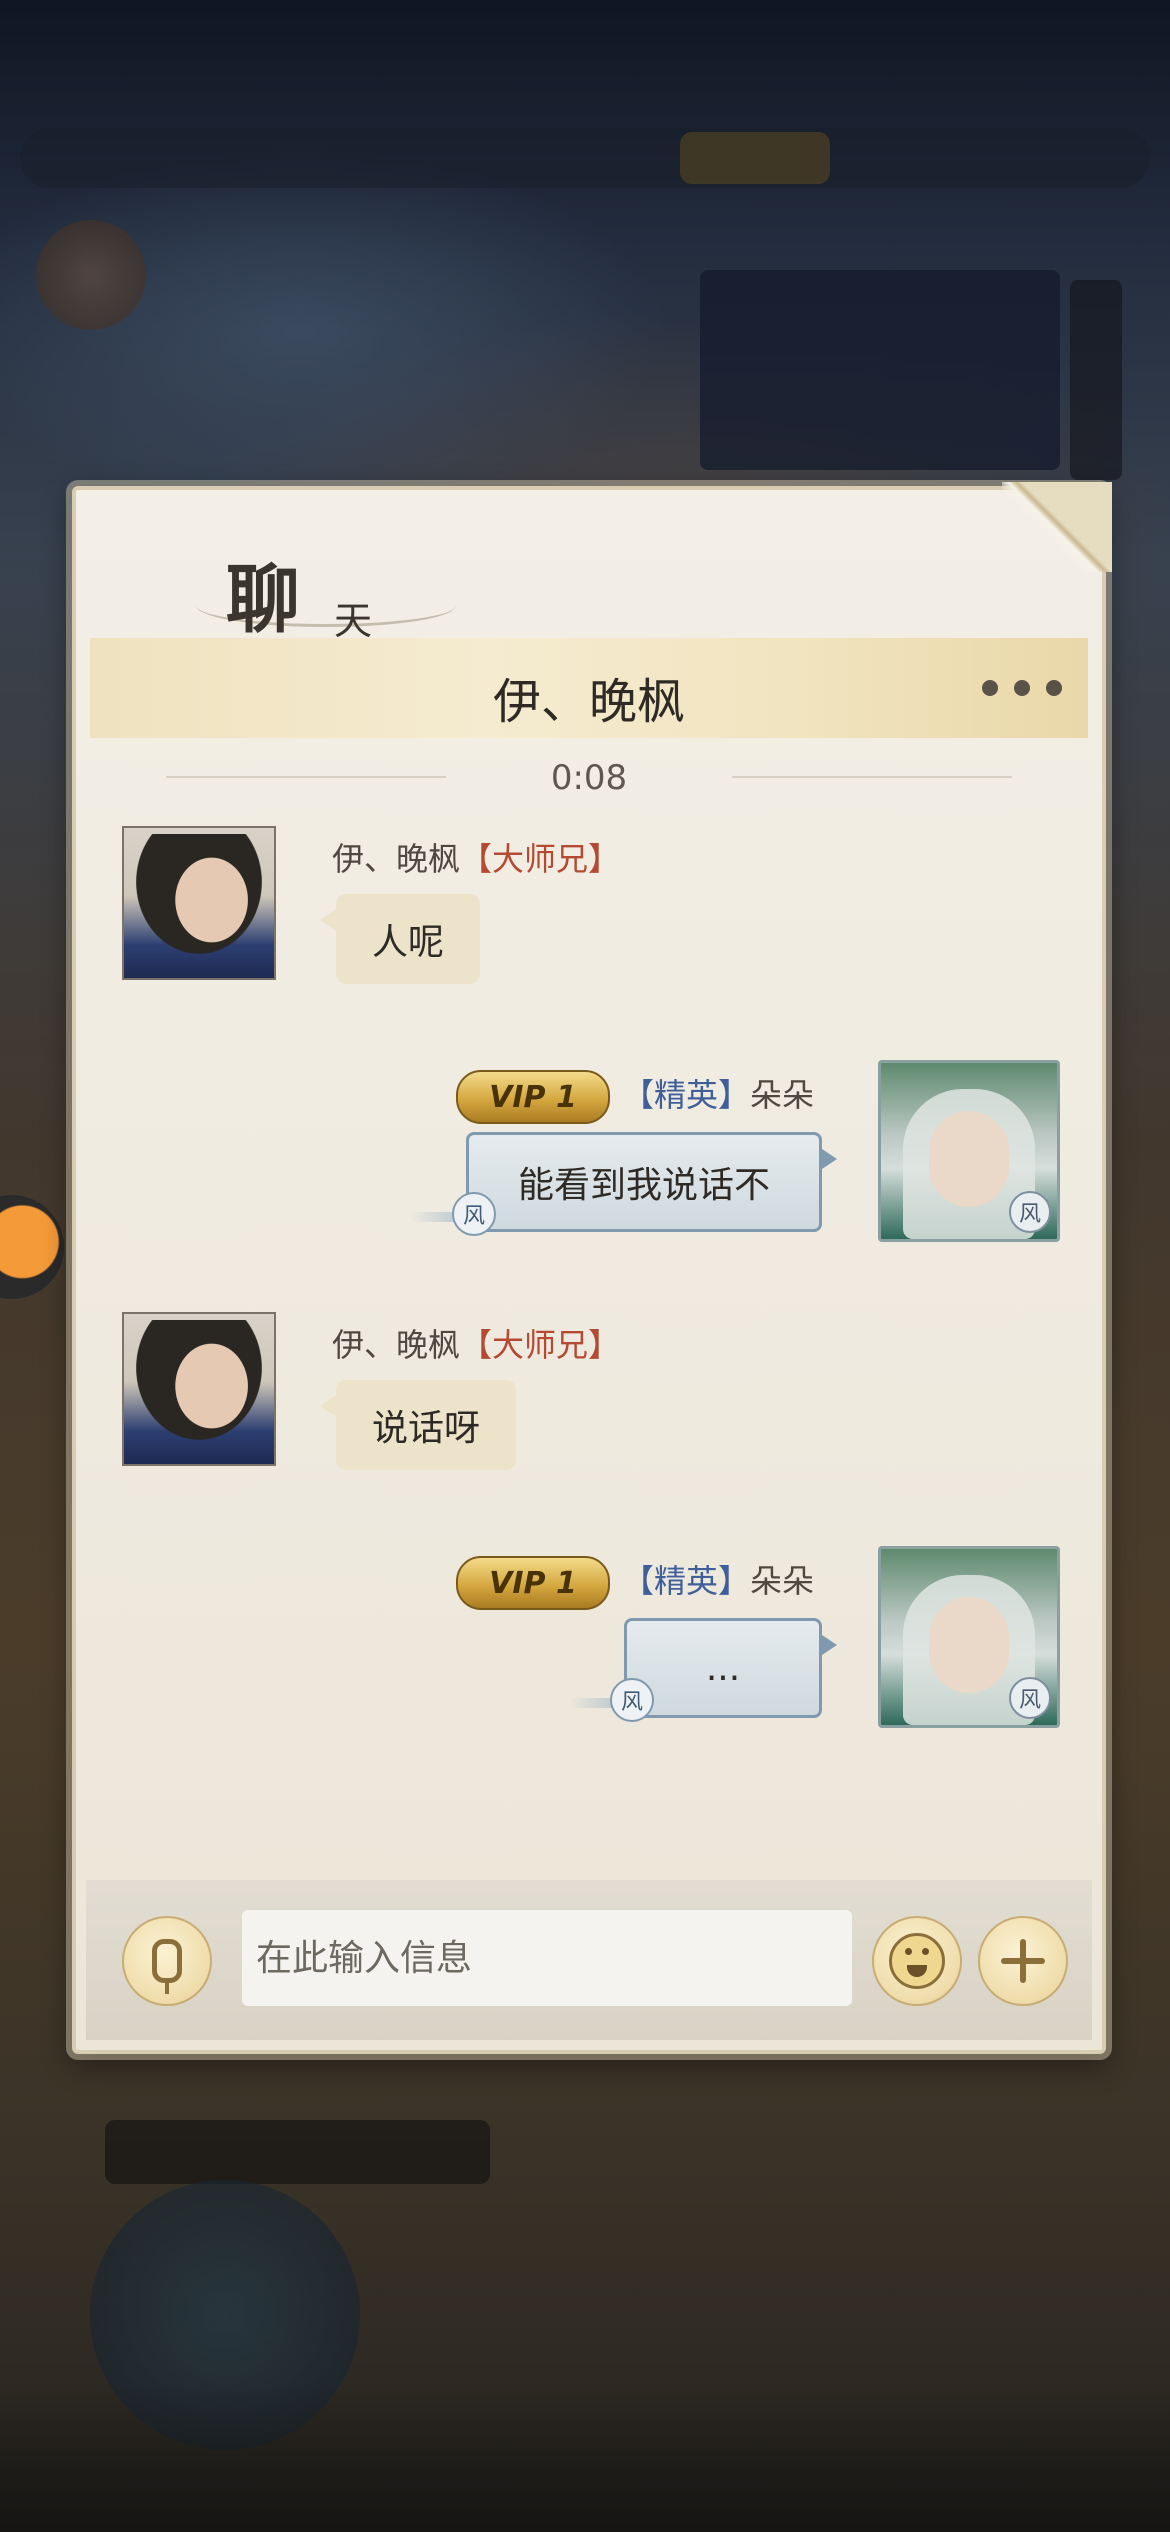  Describe the element at coordinates (1057, 527) in the screenshot. I see `page-fold-corner` at that location.